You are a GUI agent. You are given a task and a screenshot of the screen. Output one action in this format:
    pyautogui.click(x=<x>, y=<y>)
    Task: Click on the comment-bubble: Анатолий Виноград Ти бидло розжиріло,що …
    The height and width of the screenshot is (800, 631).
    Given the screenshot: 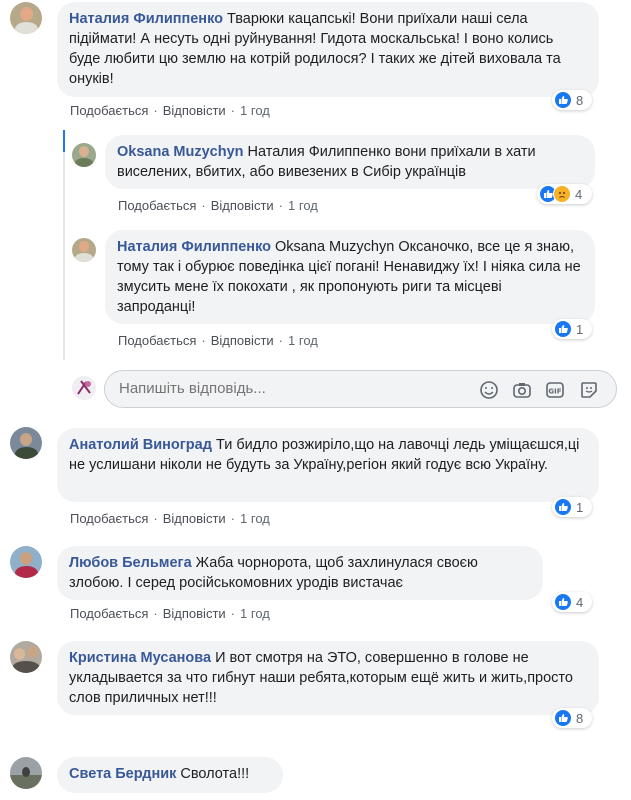 What is the action you would take?
    pyautogui.click(x=328, y=465)
    